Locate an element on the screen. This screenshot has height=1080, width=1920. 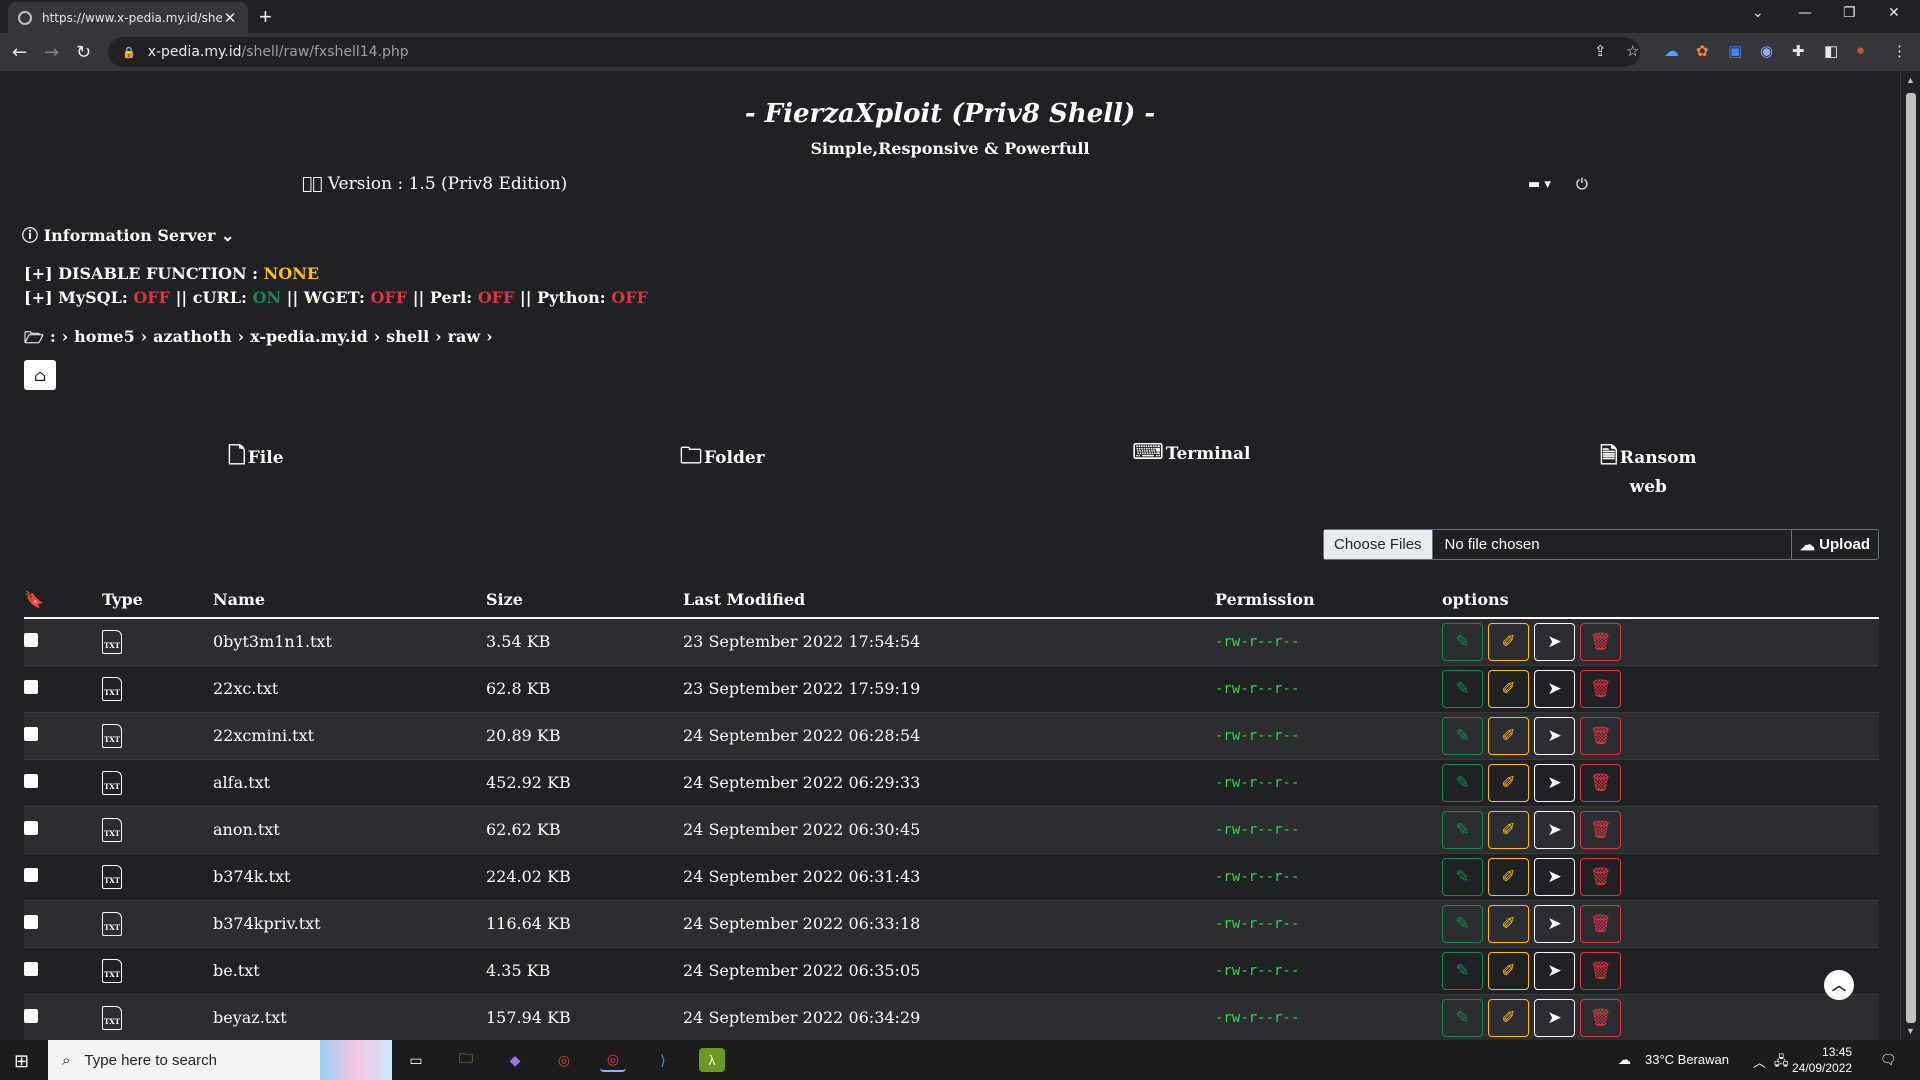
task-view-icon: ▭ is located at coordinates (416, 1060).